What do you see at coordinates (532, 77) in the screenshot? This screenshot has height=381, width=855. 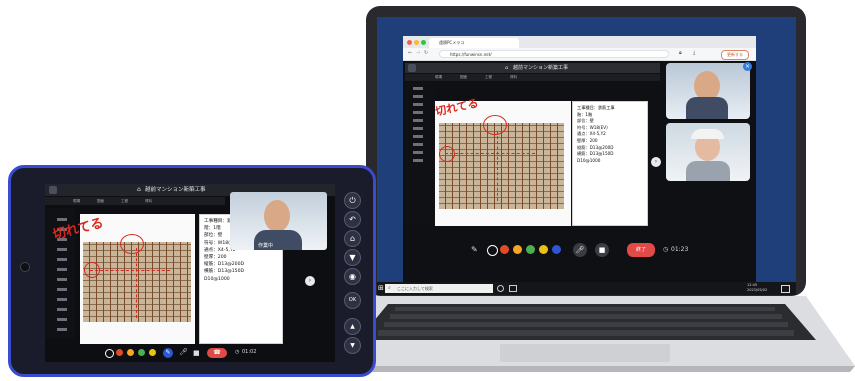 I see `app-nav: 現場 図面 工程 資料` at bounding box center [532, 77].